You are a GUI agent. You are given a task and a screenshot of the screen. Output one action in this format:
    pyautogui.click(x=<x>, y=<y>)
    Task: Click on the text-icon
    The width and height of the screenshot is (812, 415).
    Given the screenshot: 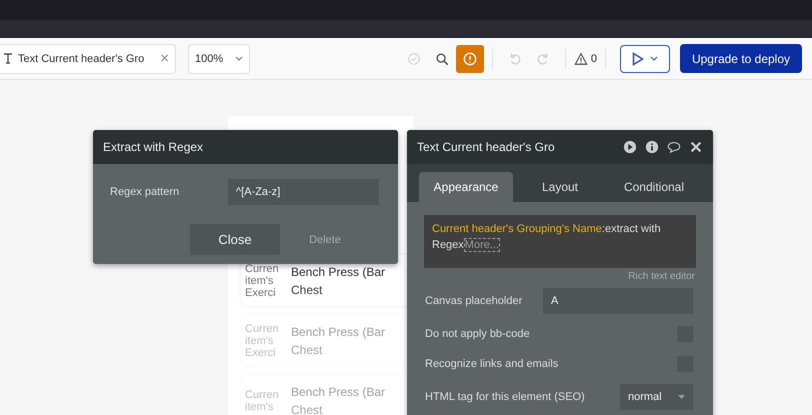 What is the action you would take?
    pyautogui.click(x=8, y=58)
    